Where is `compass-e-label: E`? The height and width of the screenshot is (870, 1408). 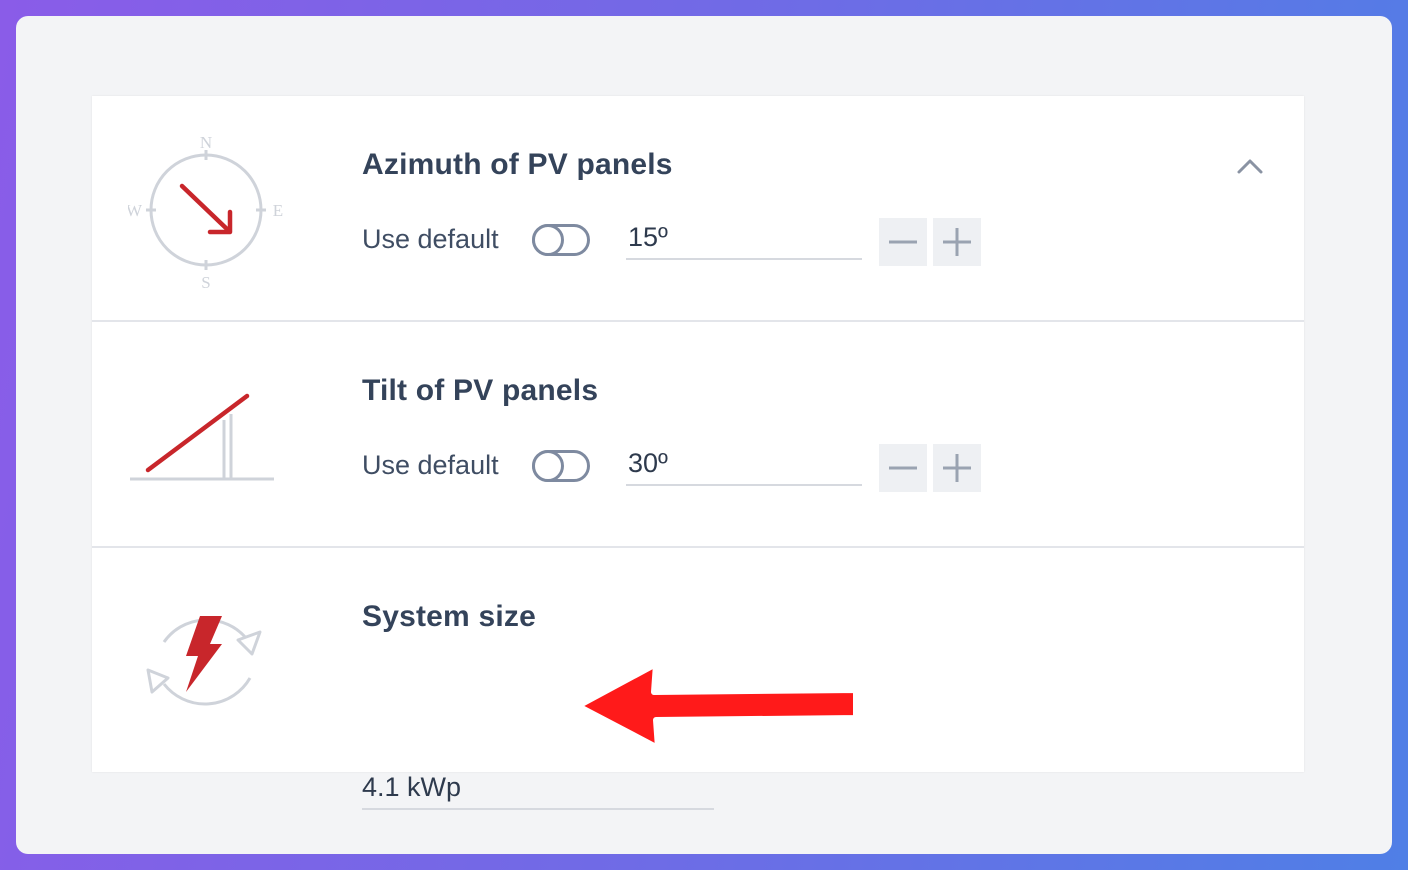 compass-e-label: E is located at coordinates (278, 210).